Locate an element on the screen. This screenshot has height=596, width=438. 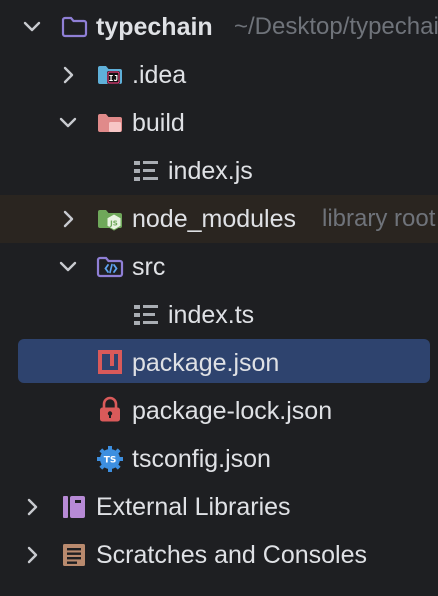
tree-item-label: index.js is located at coordinates (210, 171).